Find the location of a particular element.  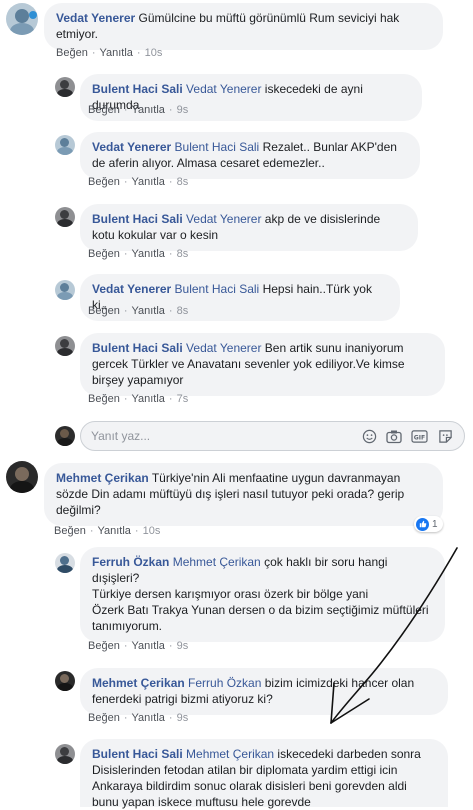

camera-icon is located at coordinates (394, 436).